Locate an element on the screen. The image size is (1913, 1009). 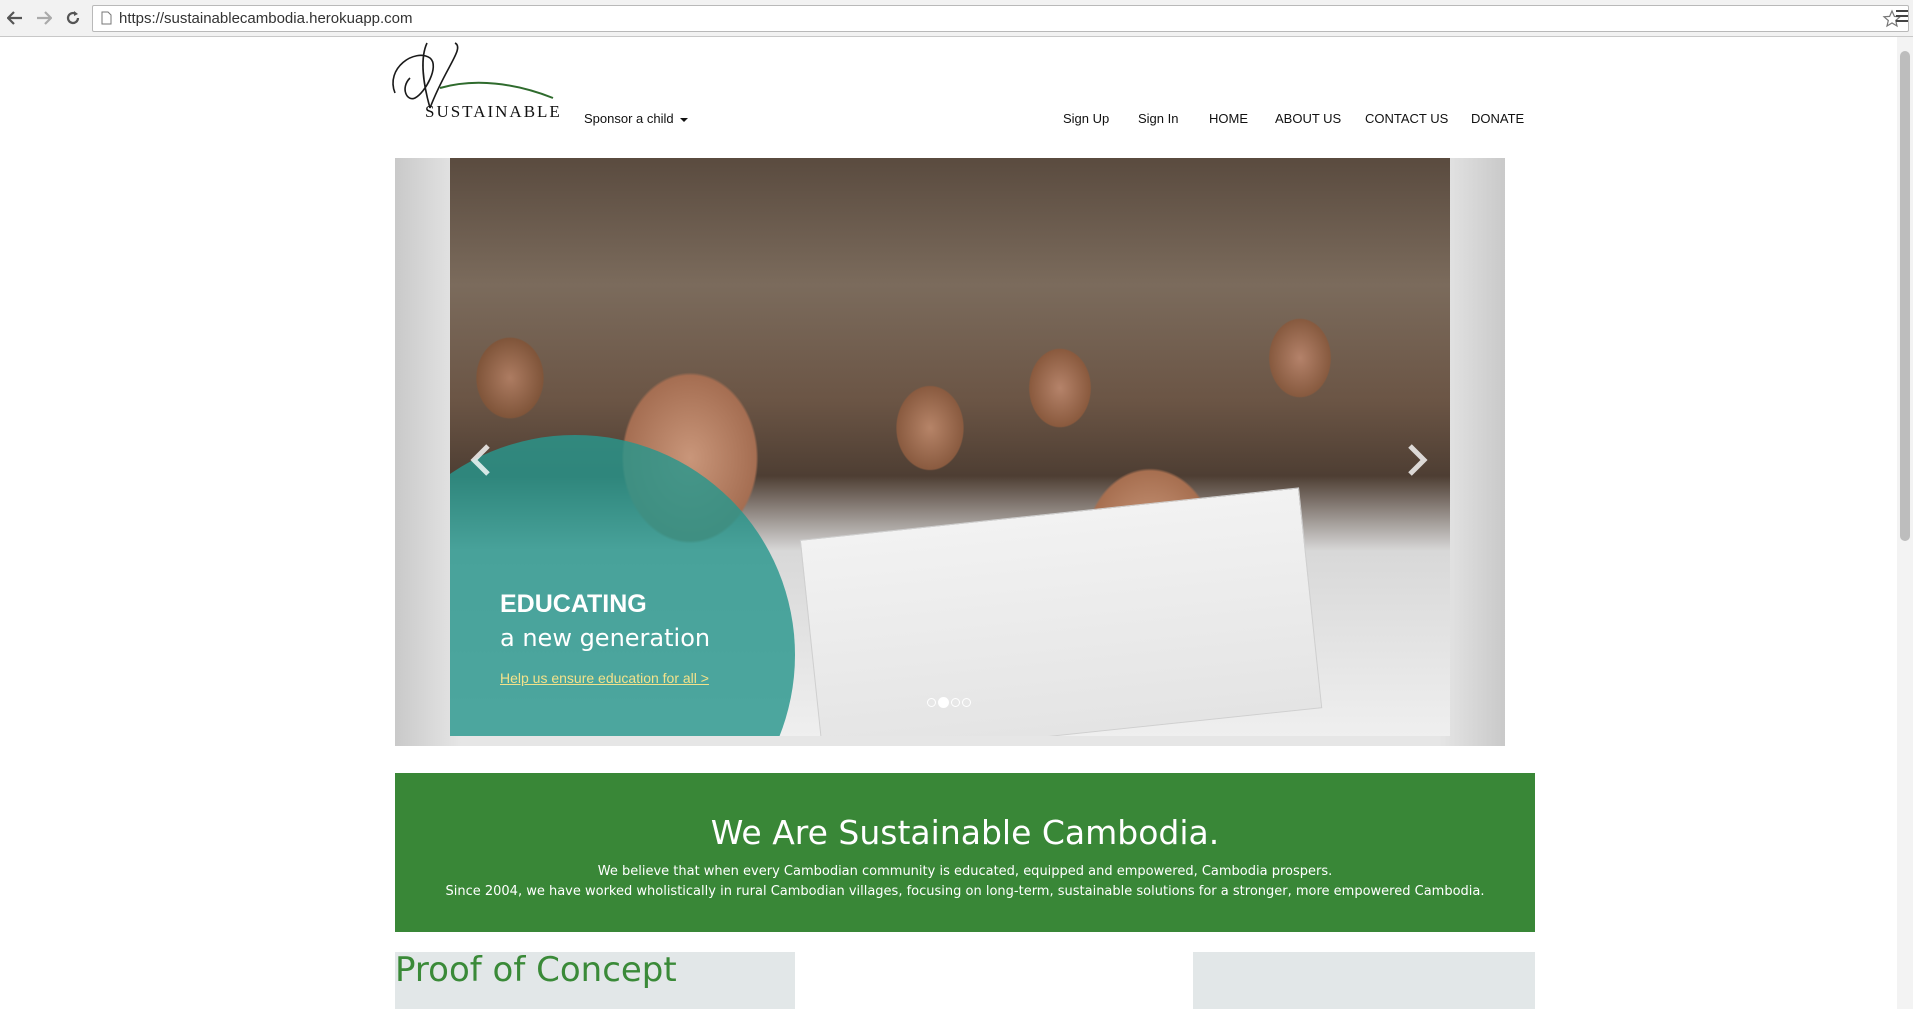
sponsor-dropdown: Sponsor a child is located at coordinates (636, 118).